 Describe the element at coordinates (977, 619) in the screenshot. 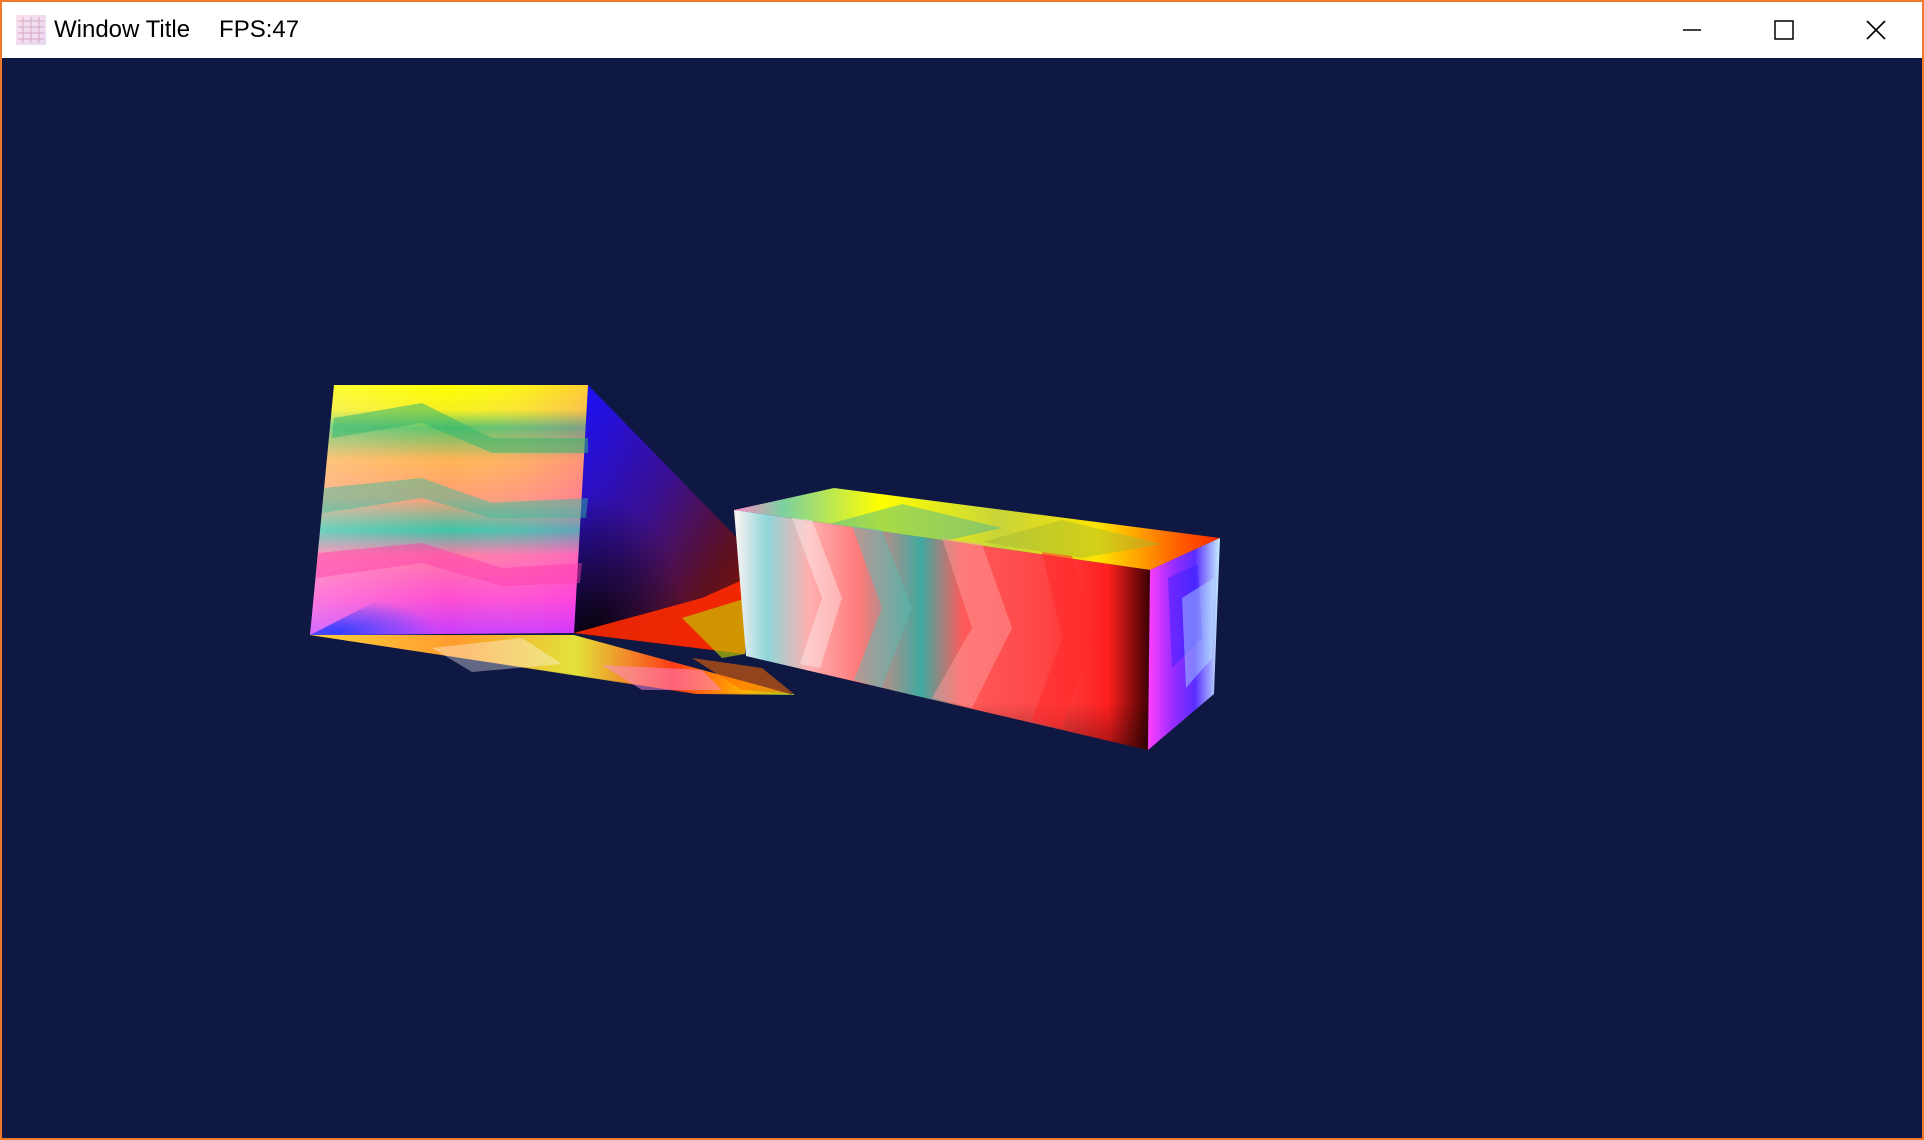

I see `box-object` at that location.